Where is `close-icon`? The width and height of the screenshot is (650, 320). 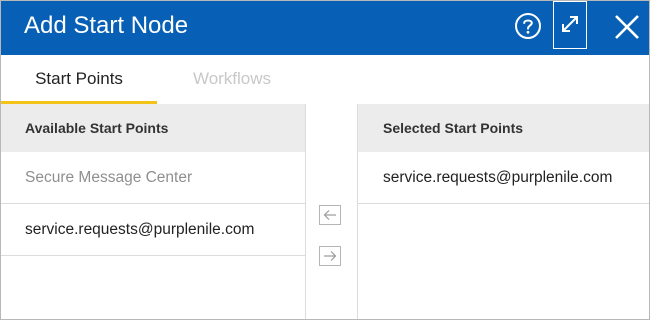 close-icon is located at coordinates (627, 27).